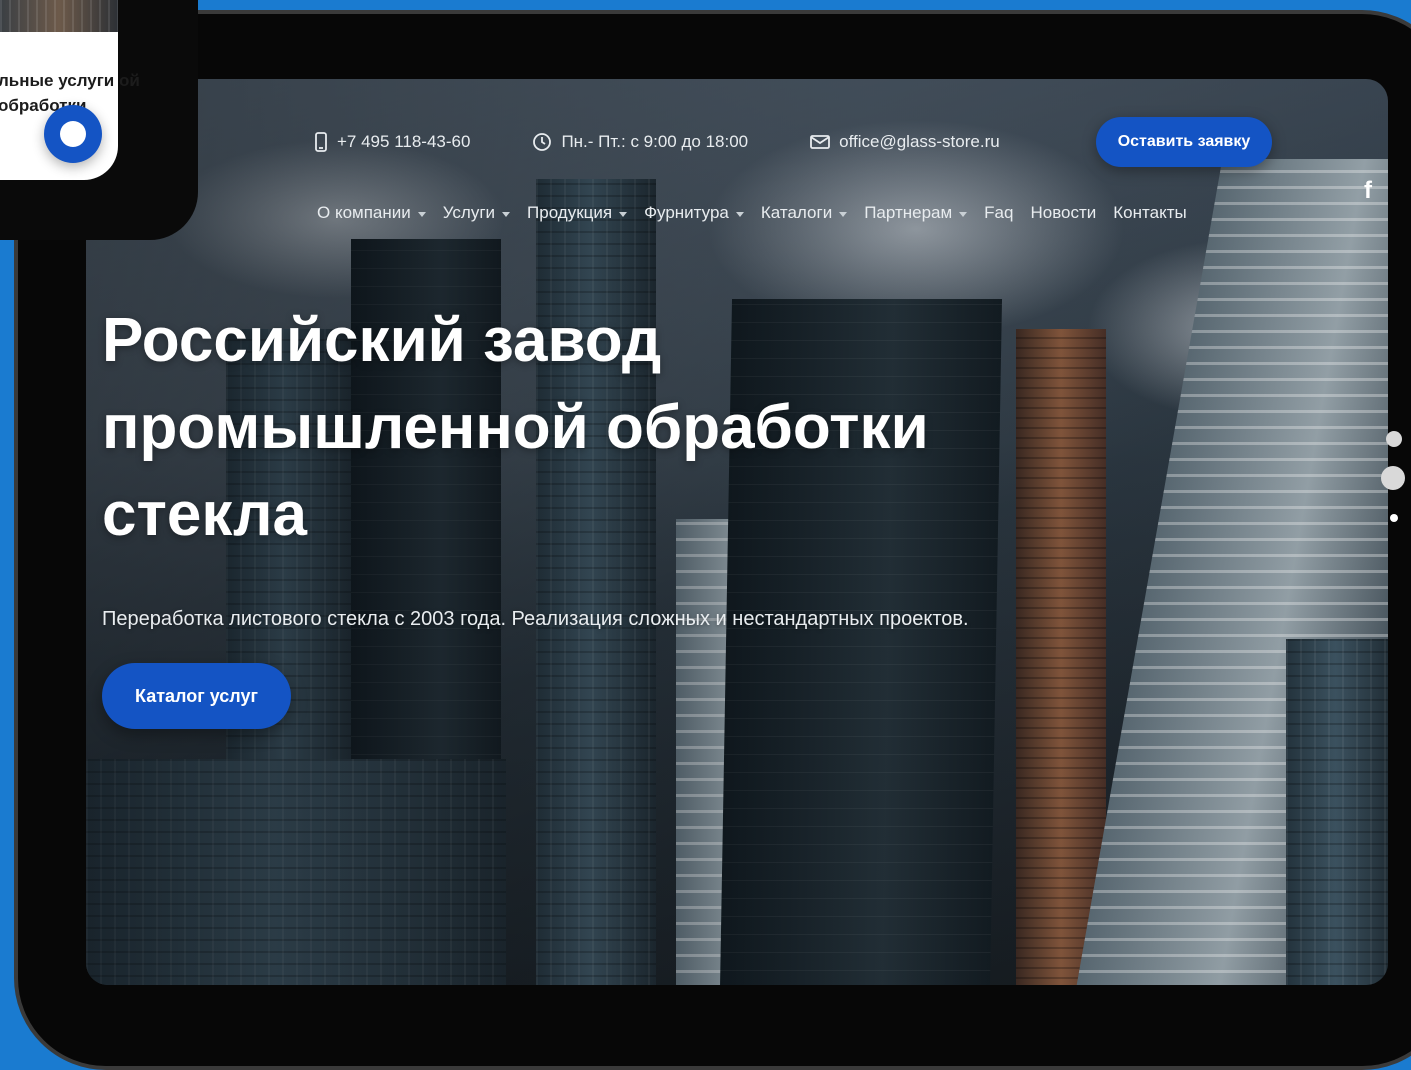  Describe the element at coordinates (204, 514) in the screenshot. I see `hero-title-line: стекла` at that location.